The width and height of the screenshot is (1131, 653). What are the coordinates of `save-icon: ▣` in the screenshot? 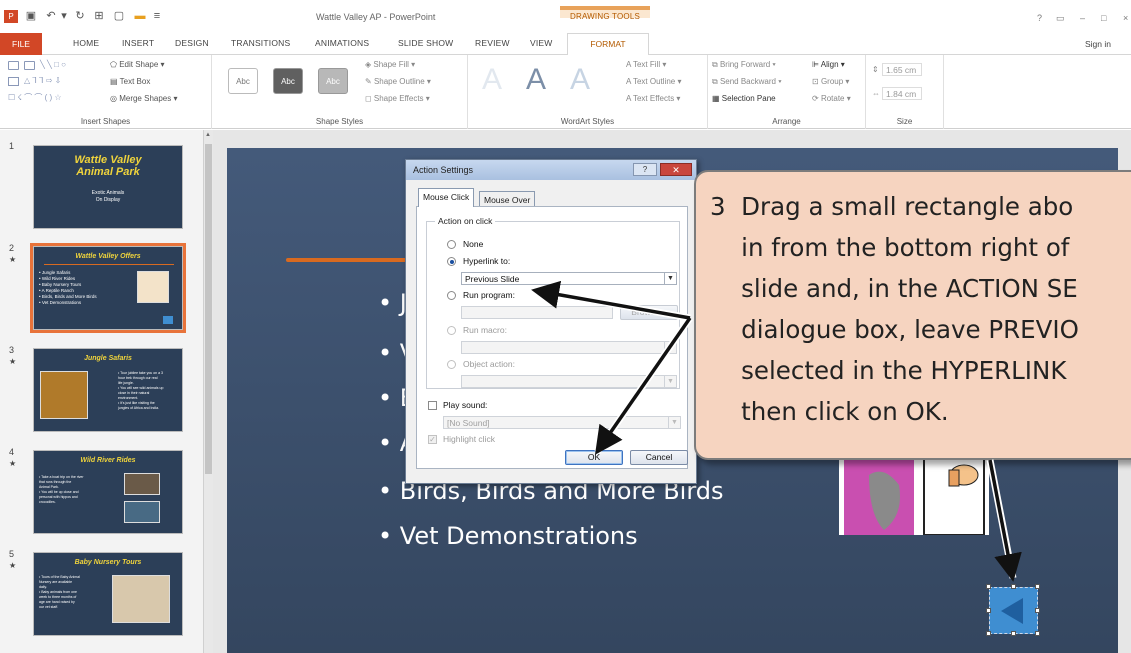 It's located at (31, 16).